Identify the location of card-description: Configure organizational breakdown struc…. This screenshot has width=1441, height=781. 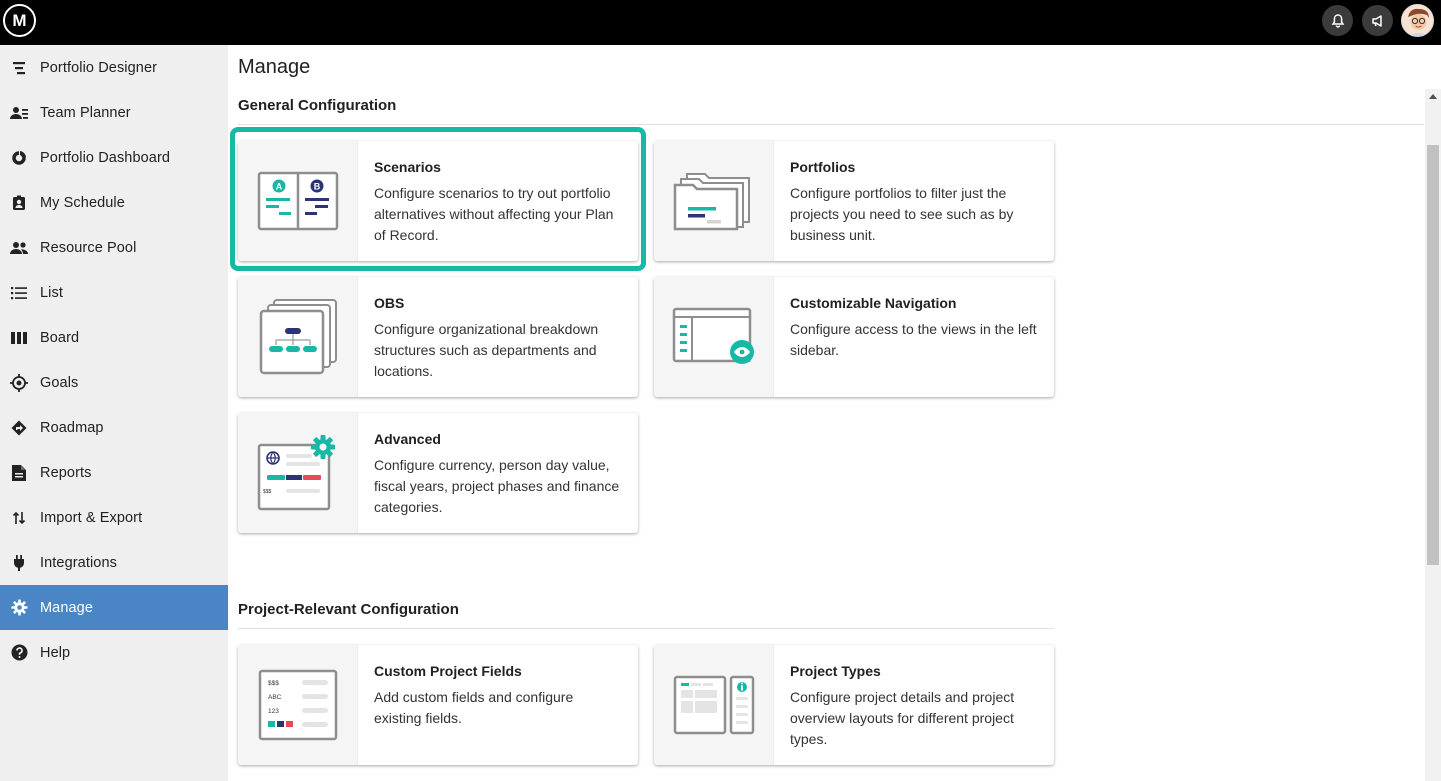
(486, 350).